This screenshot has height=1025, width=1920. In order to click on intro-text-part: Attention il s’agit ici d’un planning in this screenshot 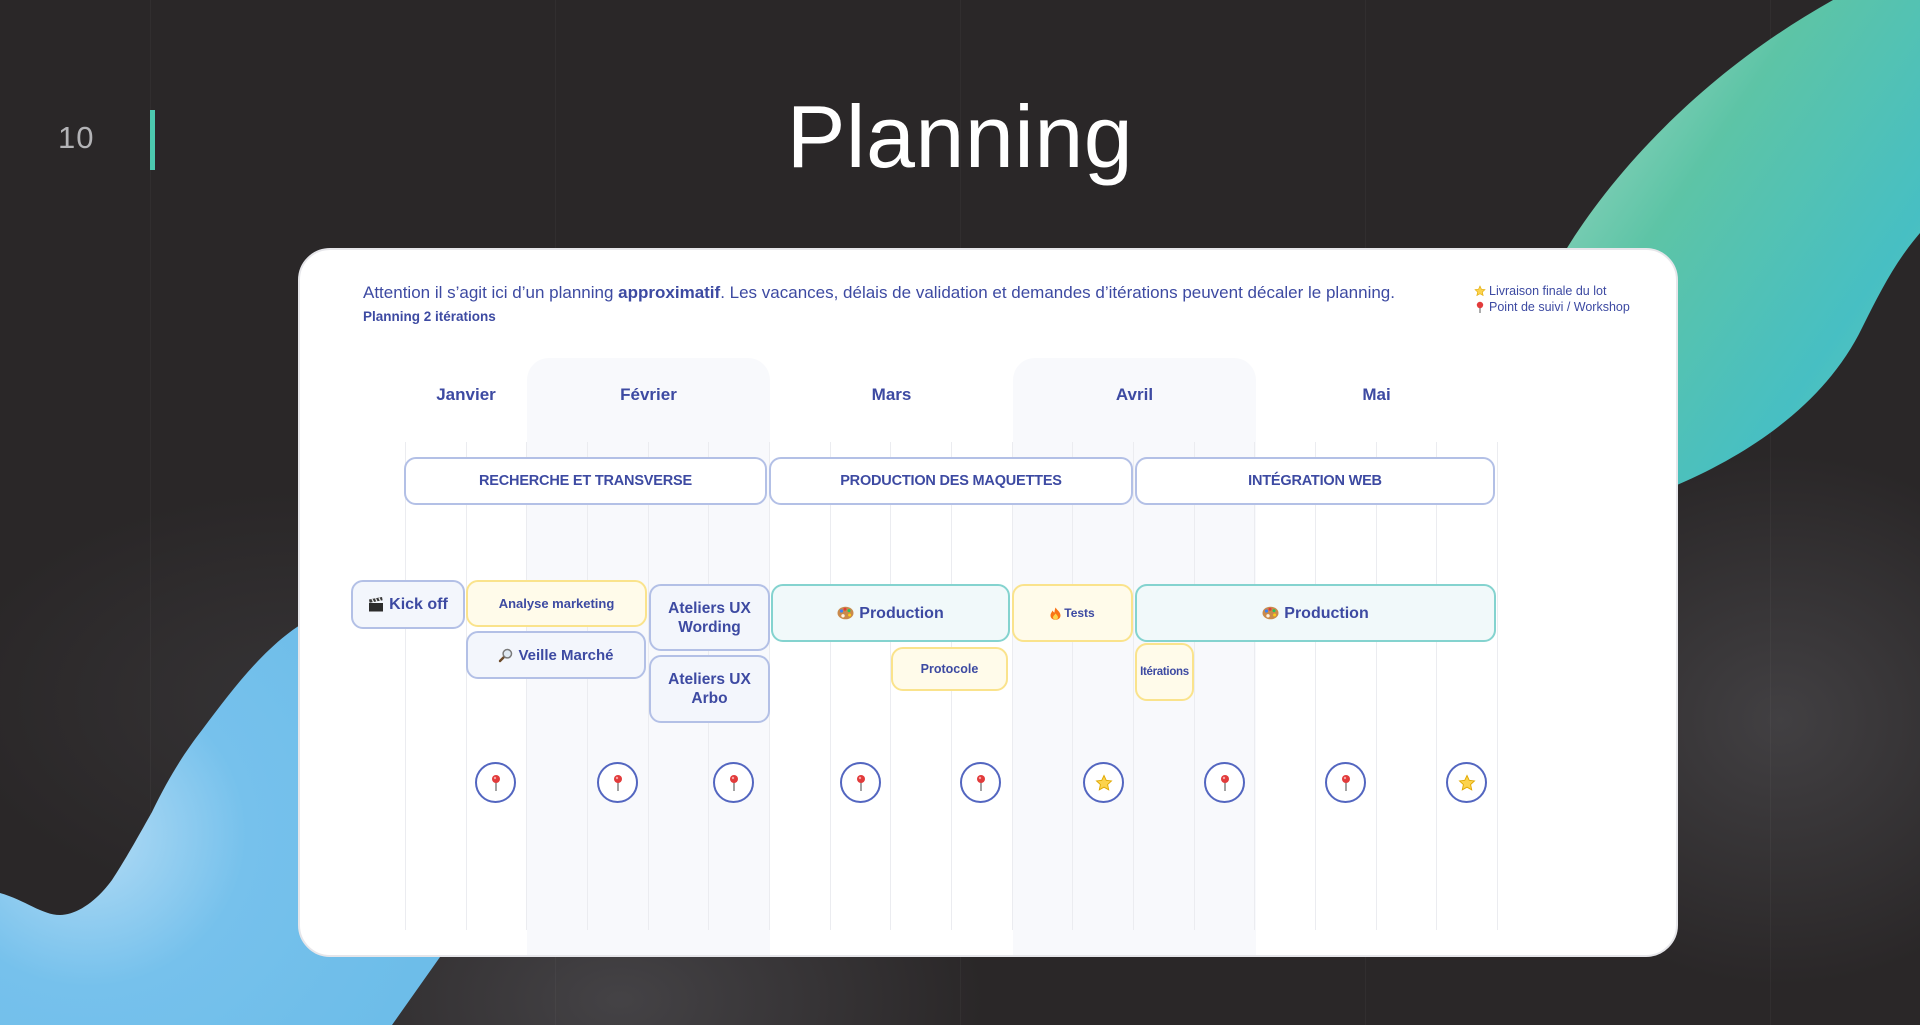, I will do `click(491, 292)`.